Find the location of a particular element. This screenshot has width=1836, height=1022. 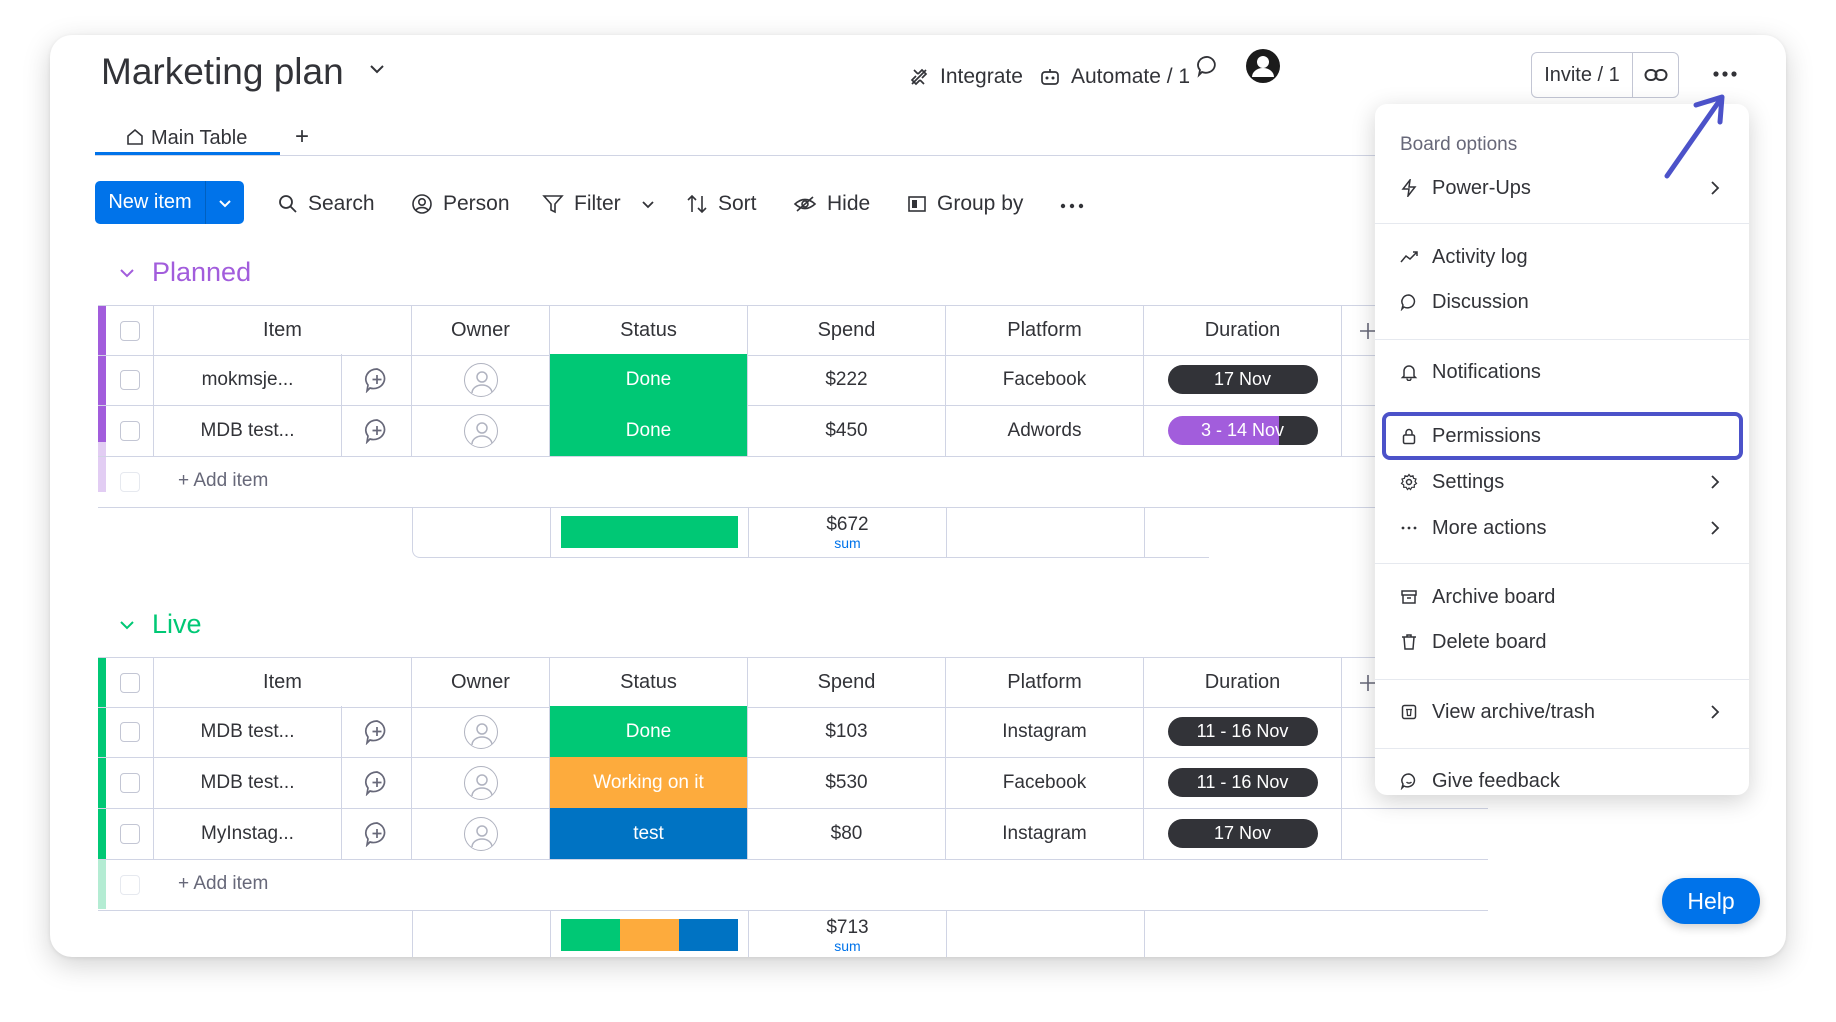

group-header-live: Live is located at coordinates (160, 624).